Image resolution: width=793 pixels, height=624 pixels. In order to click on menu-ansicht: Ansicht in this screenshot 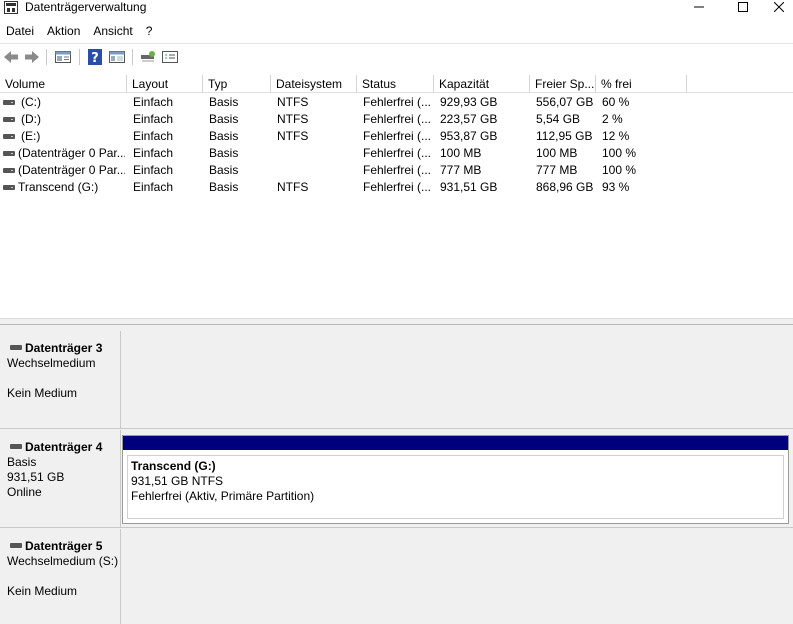, I will do `click(113, 31)`.